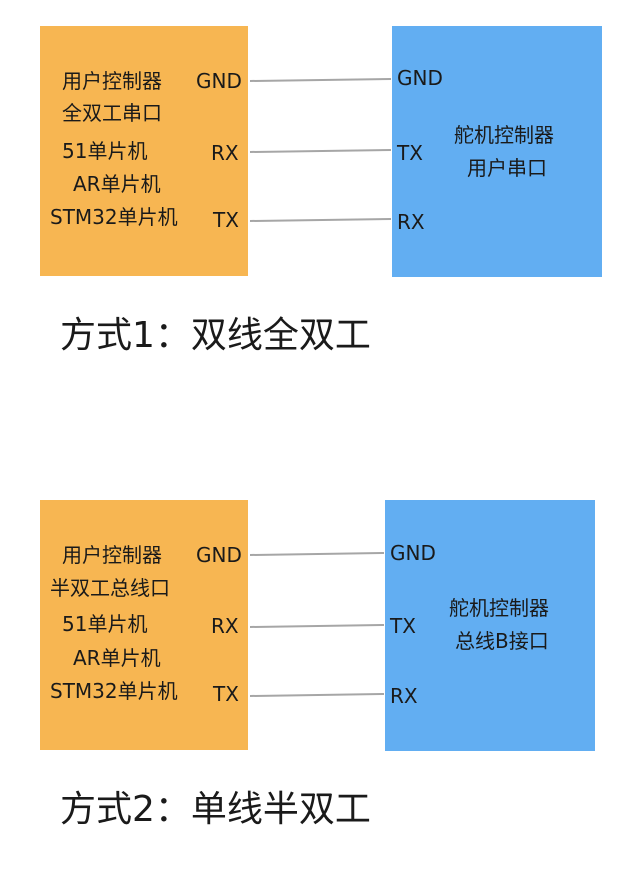  What do you see at coordinates (502, 641) in the screenshot?
I see `servo-line-2-2: 总线B接口` at bounding box center [502, 641].